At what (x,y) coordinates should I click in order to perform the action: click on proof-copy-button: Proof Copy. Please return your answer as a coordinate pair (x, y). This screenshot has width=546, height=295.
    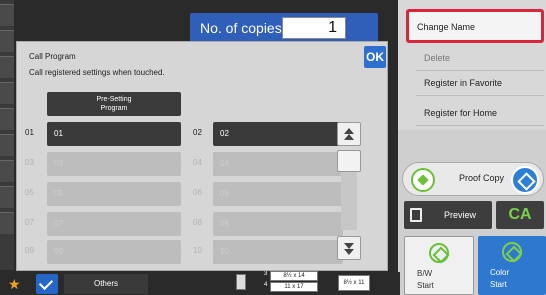
    Looking at the image, I should click on (473, 179).